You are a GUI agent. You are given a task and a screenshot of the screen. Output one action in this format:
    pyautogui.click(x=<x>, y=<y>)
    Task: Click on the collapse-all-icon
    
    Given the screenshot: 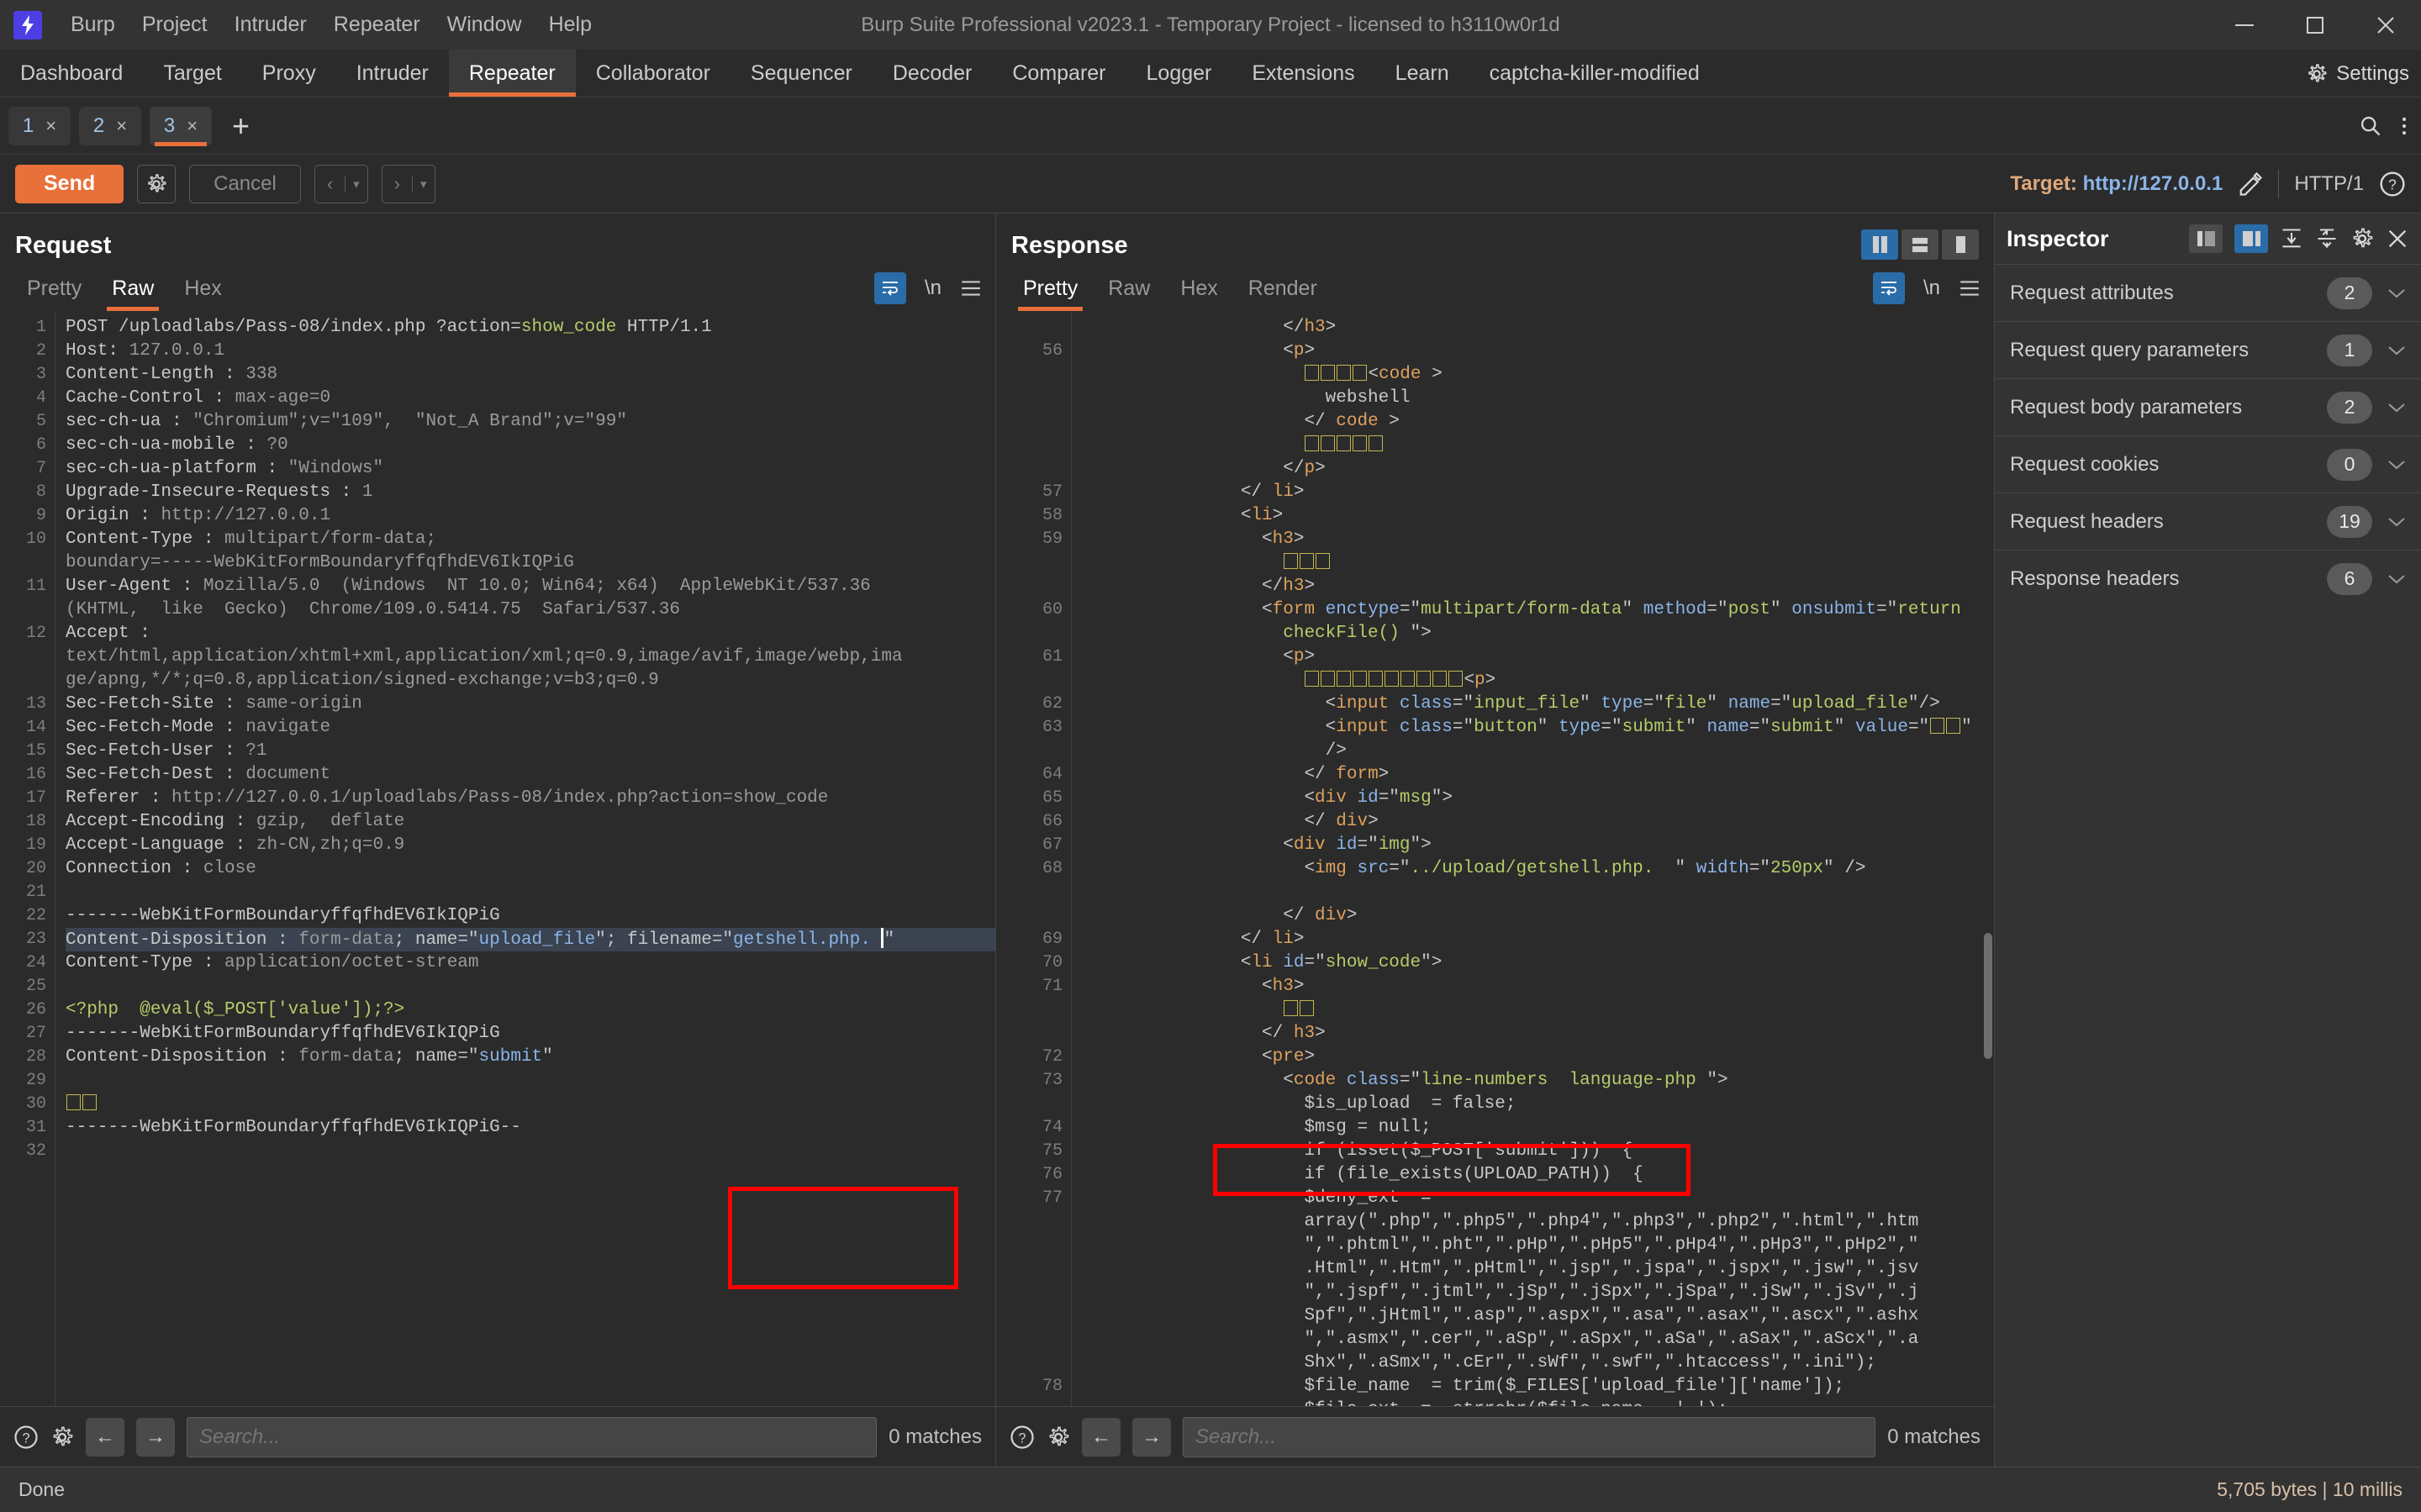 What is the action you would take?
    pyautogui.click(x=2327, y=239)
    